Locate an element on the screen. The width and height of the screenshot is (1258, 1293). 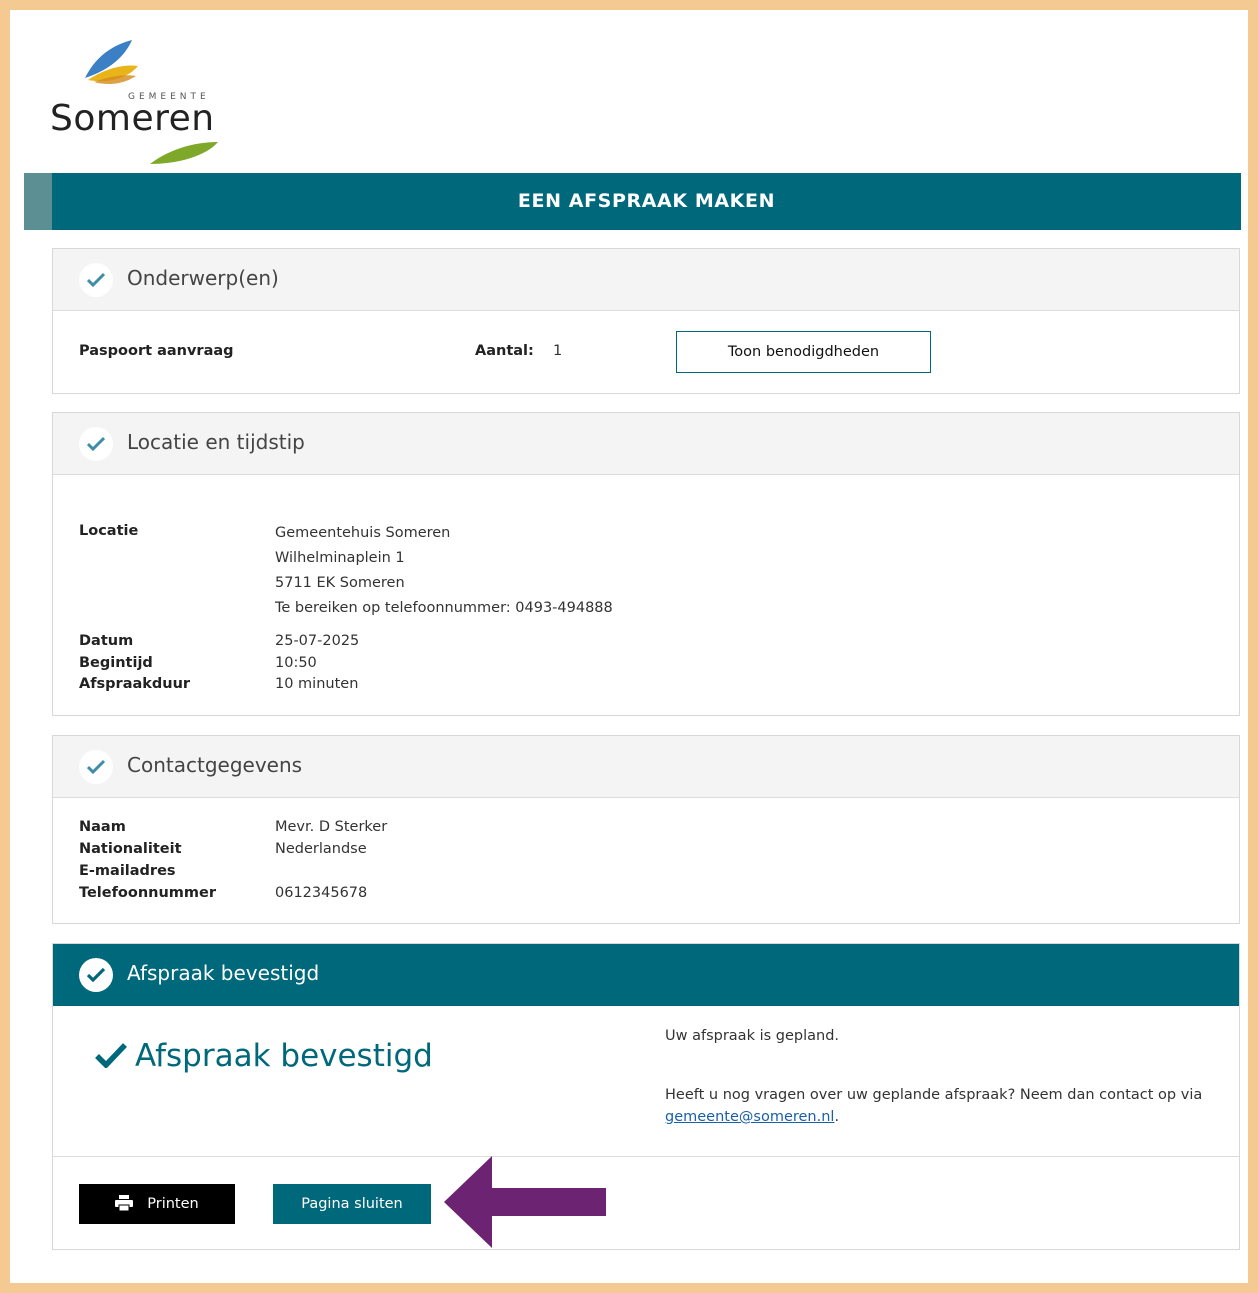
divider is located at coordinates (646, 1156).